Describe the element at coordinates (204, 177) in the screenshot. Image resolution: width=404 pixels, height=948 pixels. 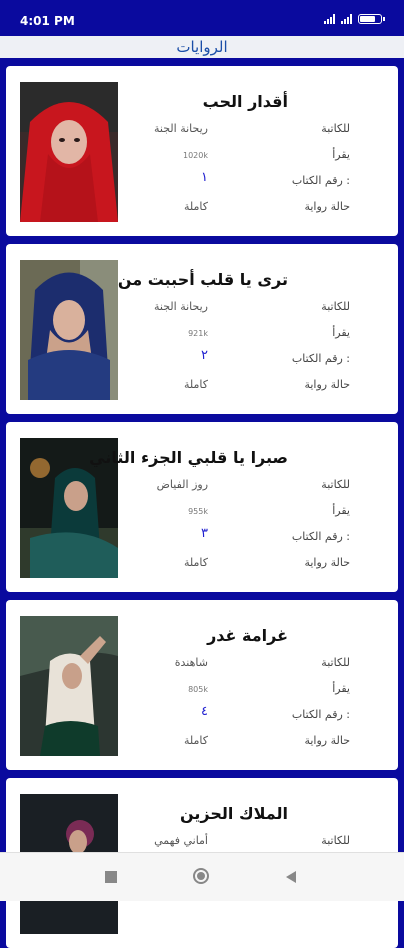
I see `book-number-value: ١` at that location.